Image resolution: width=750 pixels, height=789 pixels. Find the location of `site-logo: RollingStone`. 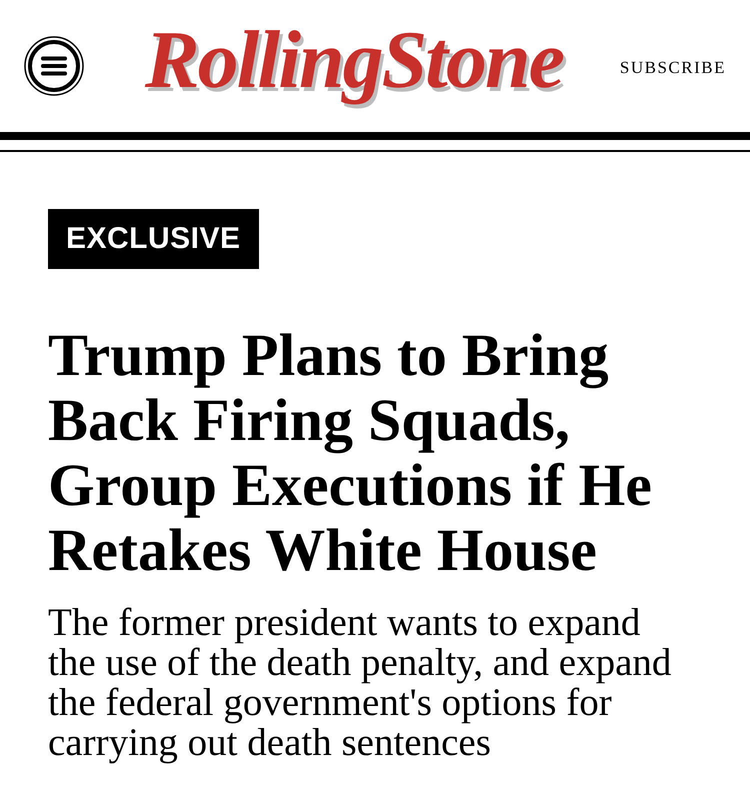

site-logo: RollingStone is located at coordinates (353, 60).